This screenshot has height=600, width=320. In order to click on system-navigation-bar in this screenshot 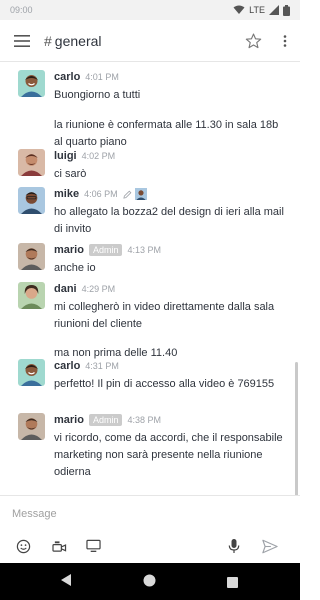, I will do `click(150, 581)`.